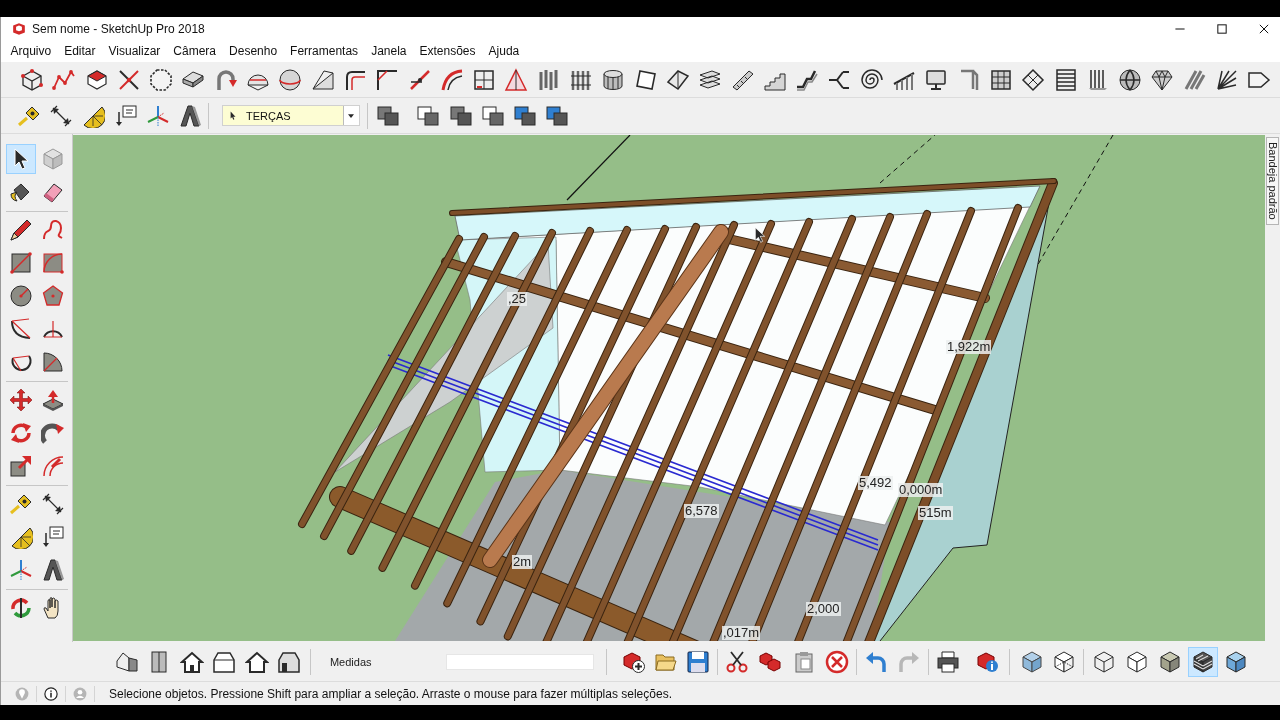 The image size is (1280, 720). What do you see at coordinates (522, 562) in the screenshot?
I see `dimension-label: 2m` at bounding box center [522, 562].